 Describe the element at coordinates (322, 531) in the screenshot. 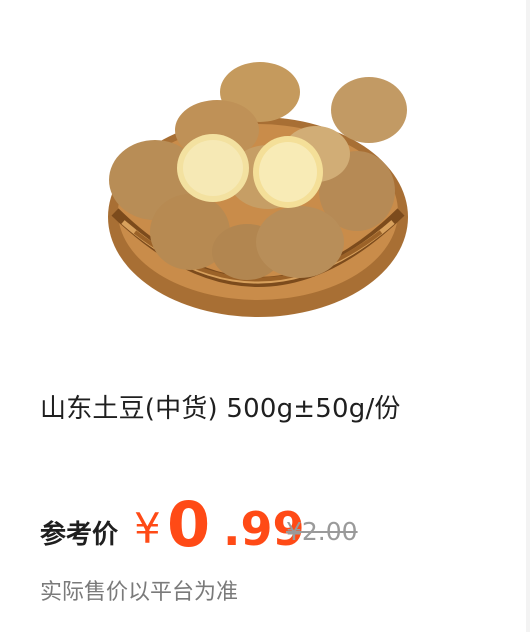

I see `original-price: ¥2.00` at that location.